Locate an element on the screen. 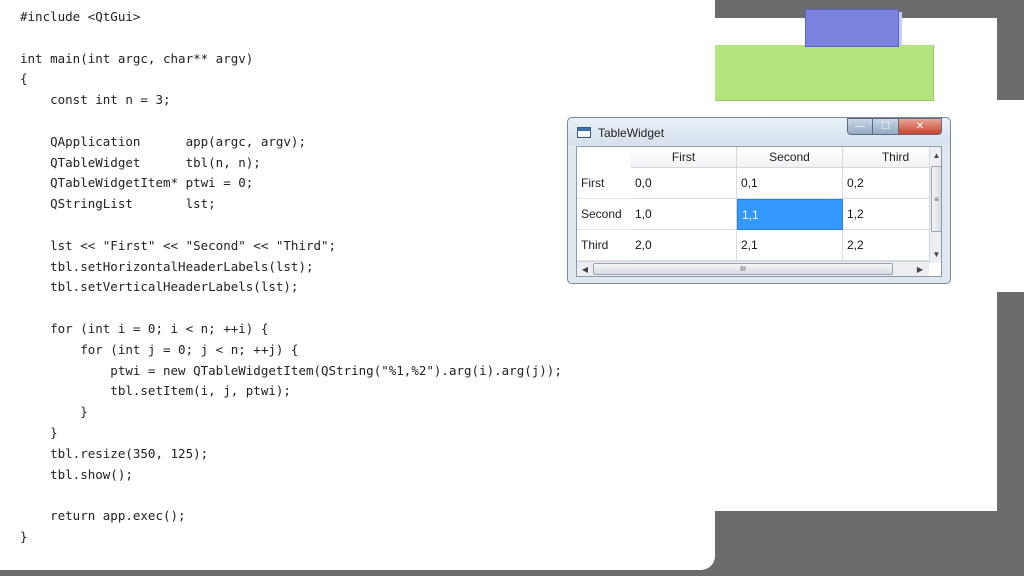  row-header-second: Second is located at coordinates (604, 214).